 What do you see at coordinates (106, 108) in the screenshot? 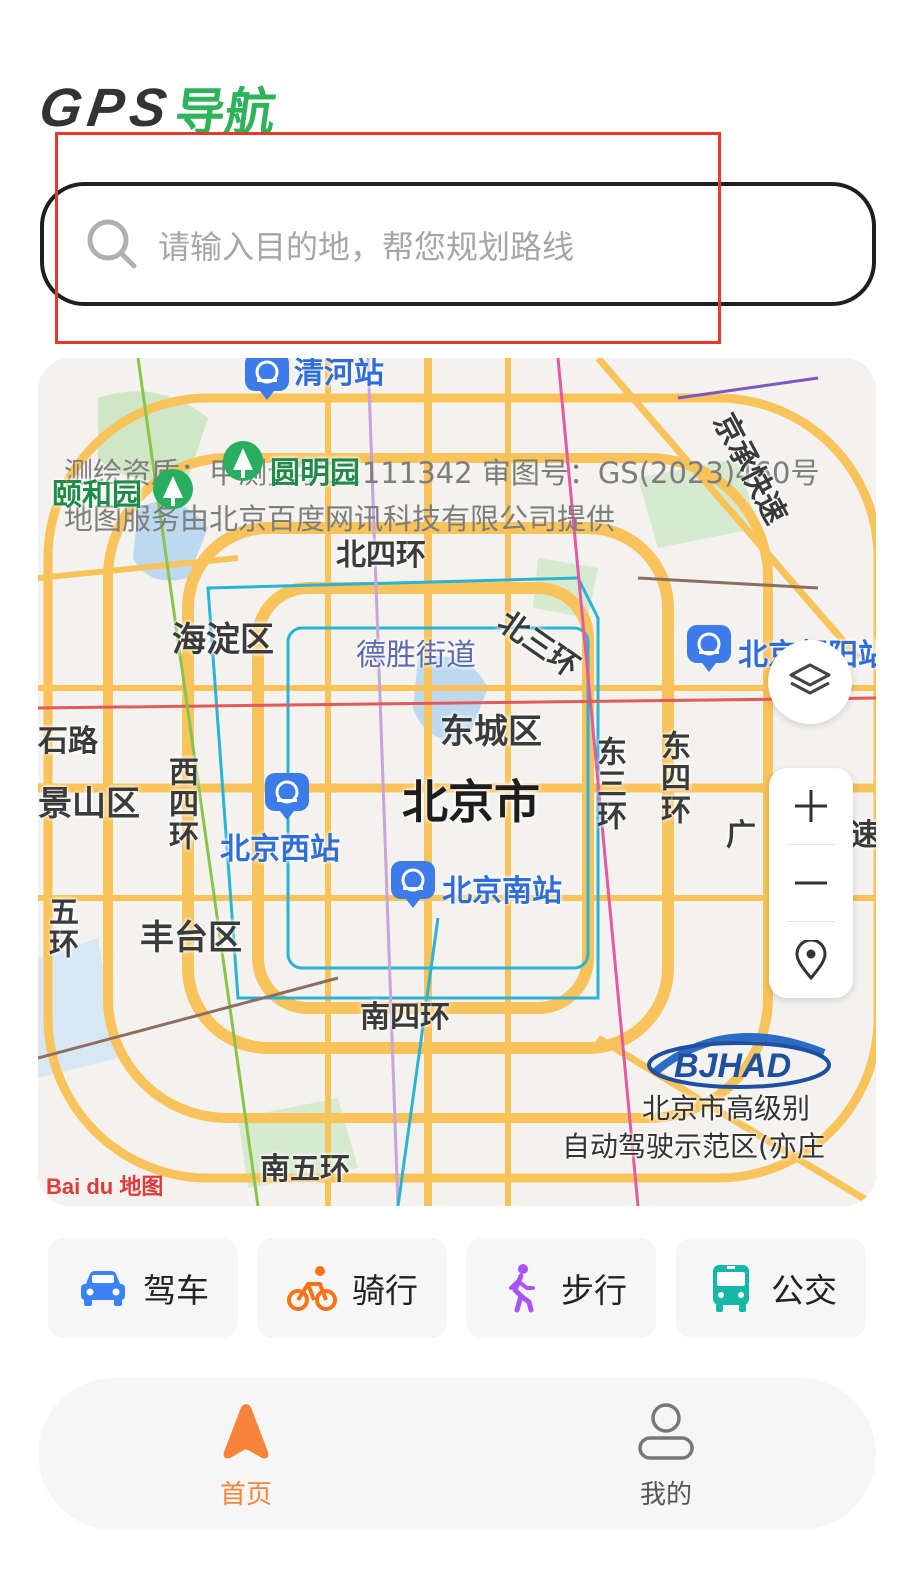
I see `logo-latin: GPS` at bounding box center [106, 108].